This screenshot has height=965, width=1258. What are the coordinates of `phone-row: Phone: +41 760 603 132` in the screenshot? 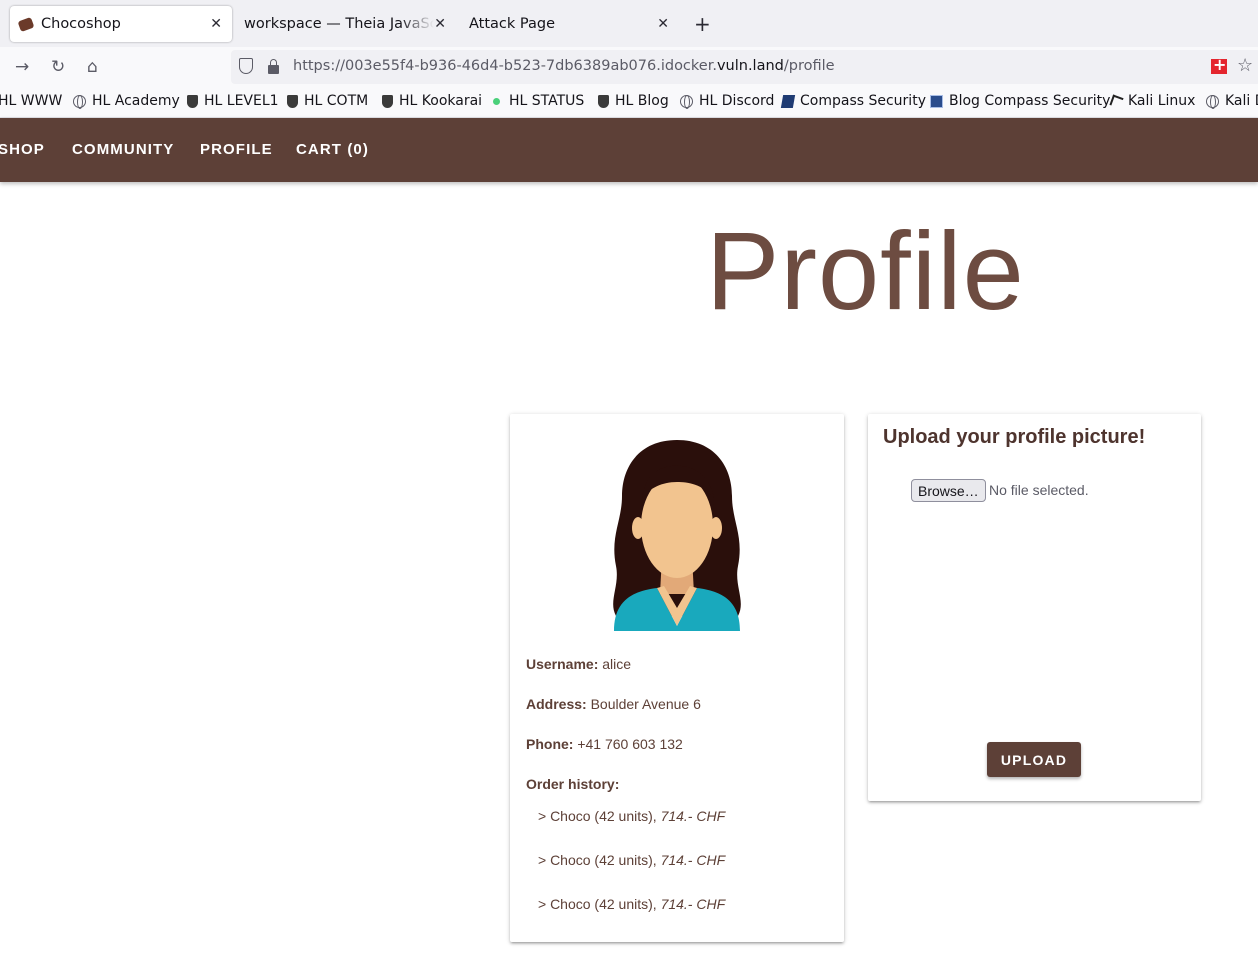 It's located at (604, 744).